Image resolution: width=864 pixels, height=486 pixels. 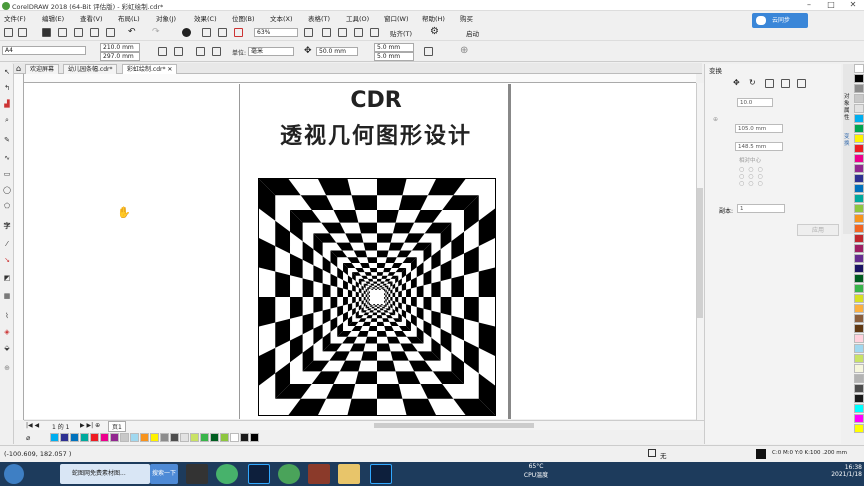 I want to click on home-icon: ⌂, so click(x=18, y=68).